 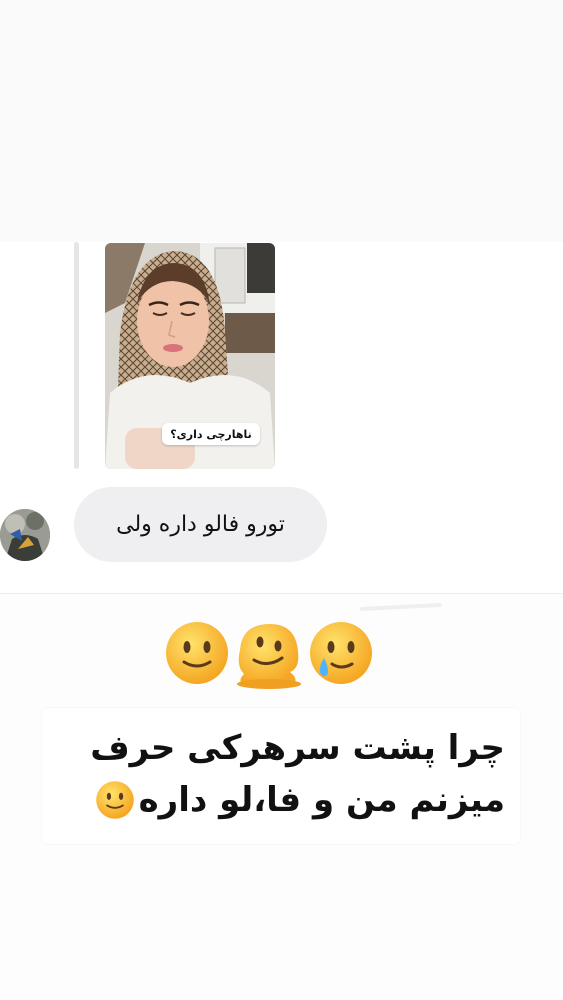 What do you see at coordinates (211, 434) in the screenshot?
I see `story-question-sticker: ناهارچی داری؟` at bounding box center [211, 434].